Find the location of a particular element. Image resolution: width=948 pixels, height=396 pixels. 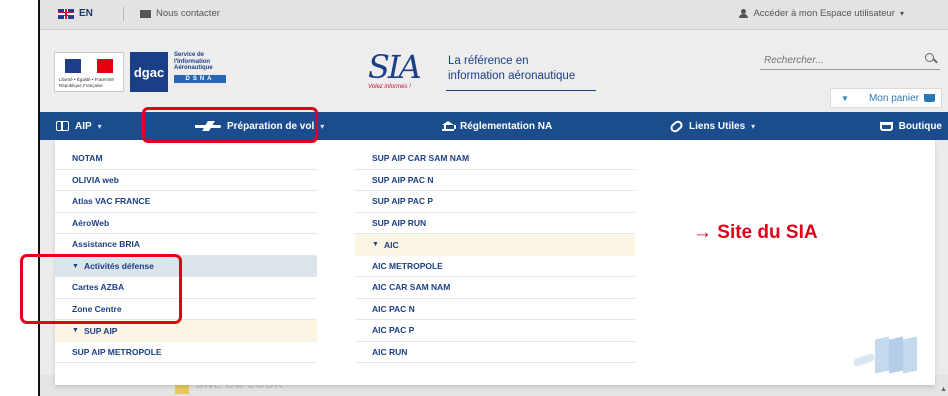

annotation-site-du-sia: → Site du SIA is located at coordinates (755, 232).